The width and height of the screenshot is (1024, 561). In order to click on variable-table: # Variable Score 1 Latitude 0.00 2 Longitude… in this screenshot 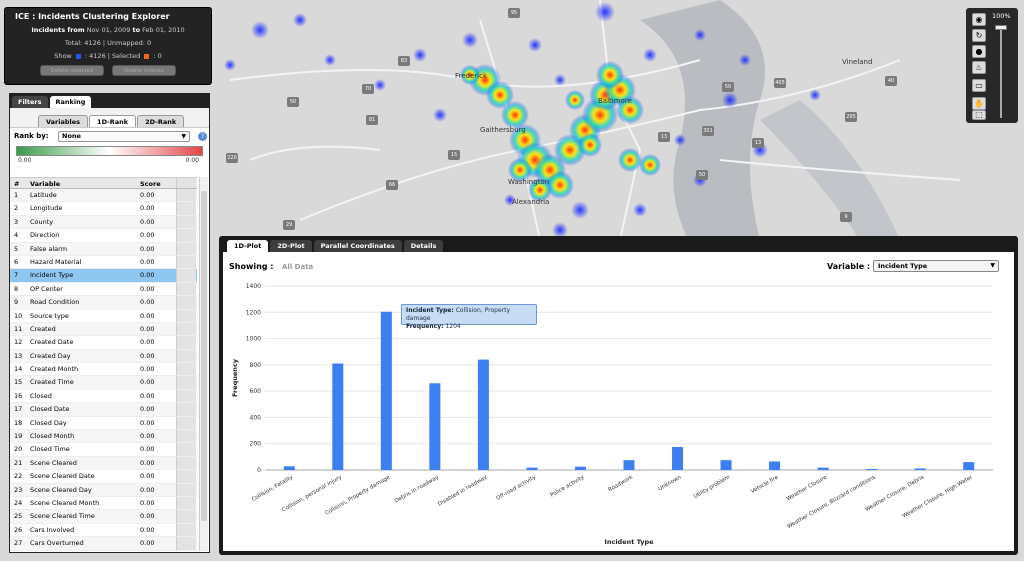, I will do `click(103, 364)`.